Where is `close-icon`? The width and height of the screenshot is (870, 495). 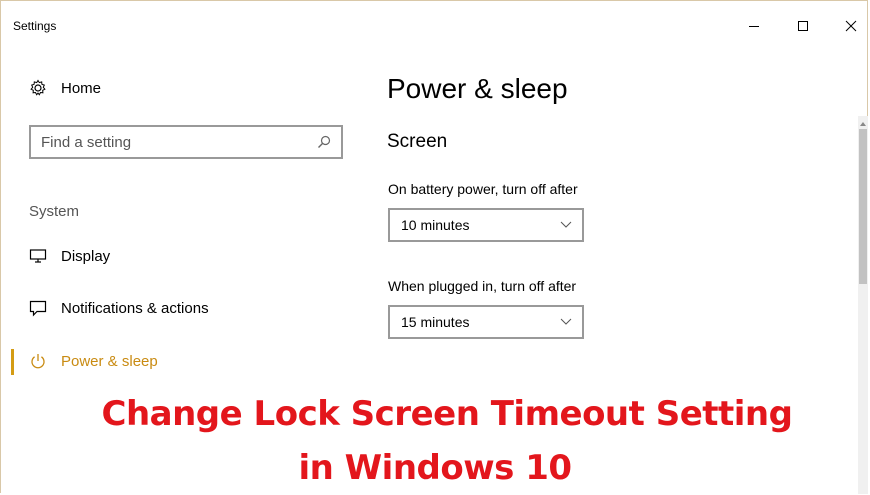 close-icon is located at coordinates (851, 26).